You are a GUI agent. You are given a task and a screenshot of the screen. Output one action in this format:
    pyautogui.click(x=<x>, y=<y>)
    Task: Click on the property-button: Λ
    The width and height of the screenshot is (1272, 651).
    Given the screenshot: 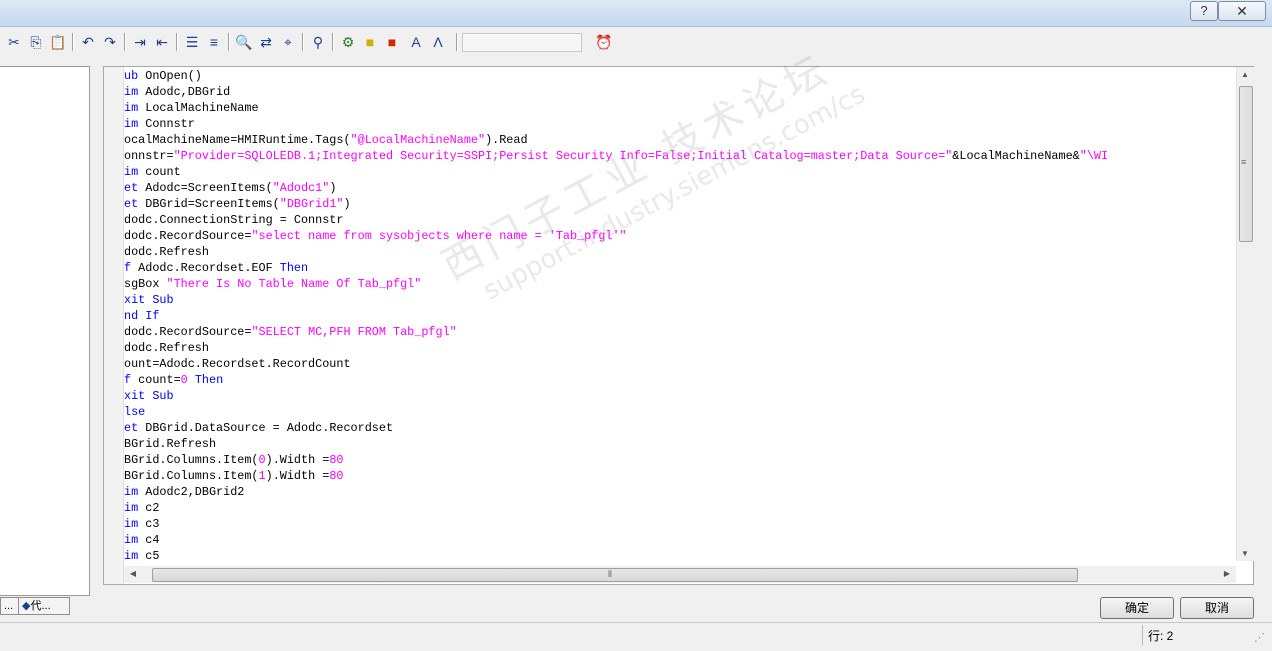 What is the action you would take?
    pyautogui.click(x=438, y=42)
    